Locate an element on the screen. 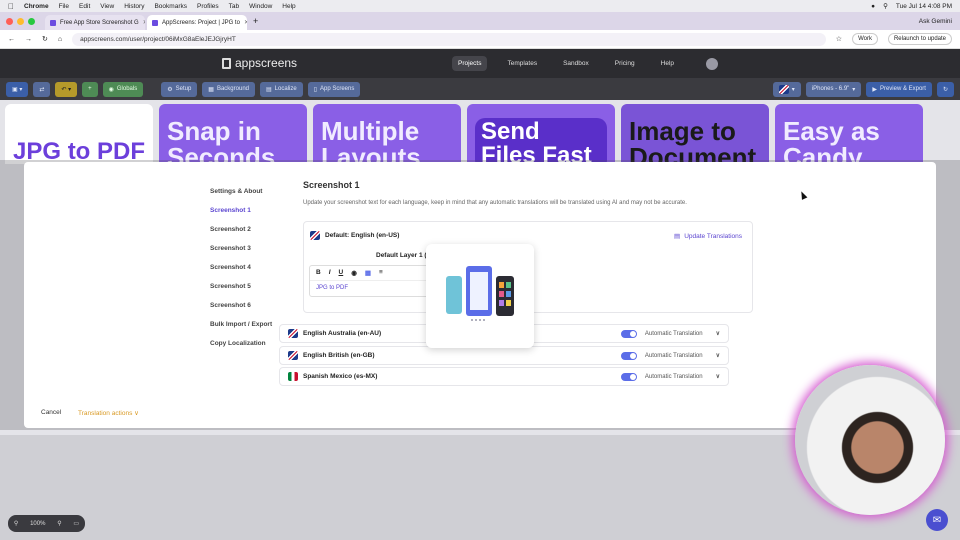 Image resolution: width=960 pixels, height=540 pixels. screenshot-card: Image to Document is located at coordinates (695, 134).